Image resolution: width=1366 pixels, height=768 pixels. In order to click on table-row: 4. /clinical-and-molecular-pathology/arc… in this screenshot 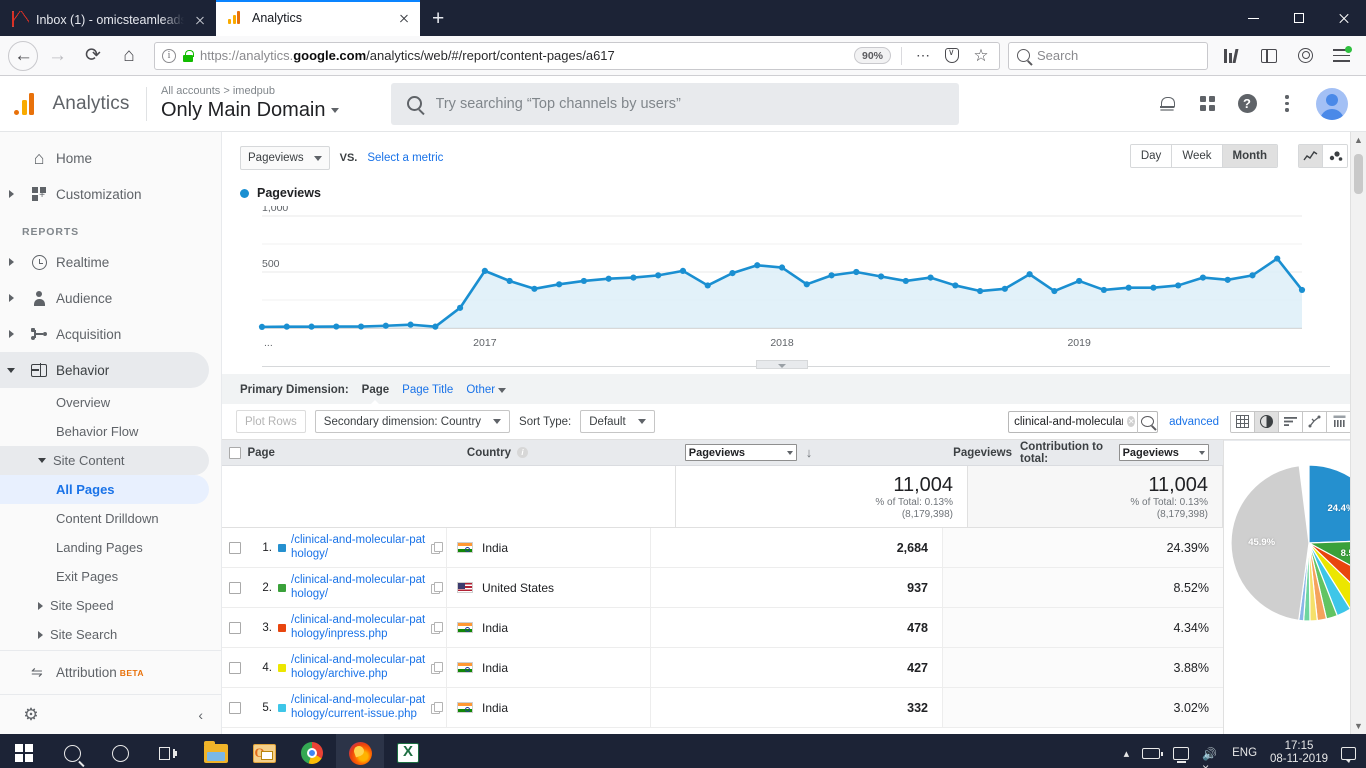, I will do `click(722, 668)`.